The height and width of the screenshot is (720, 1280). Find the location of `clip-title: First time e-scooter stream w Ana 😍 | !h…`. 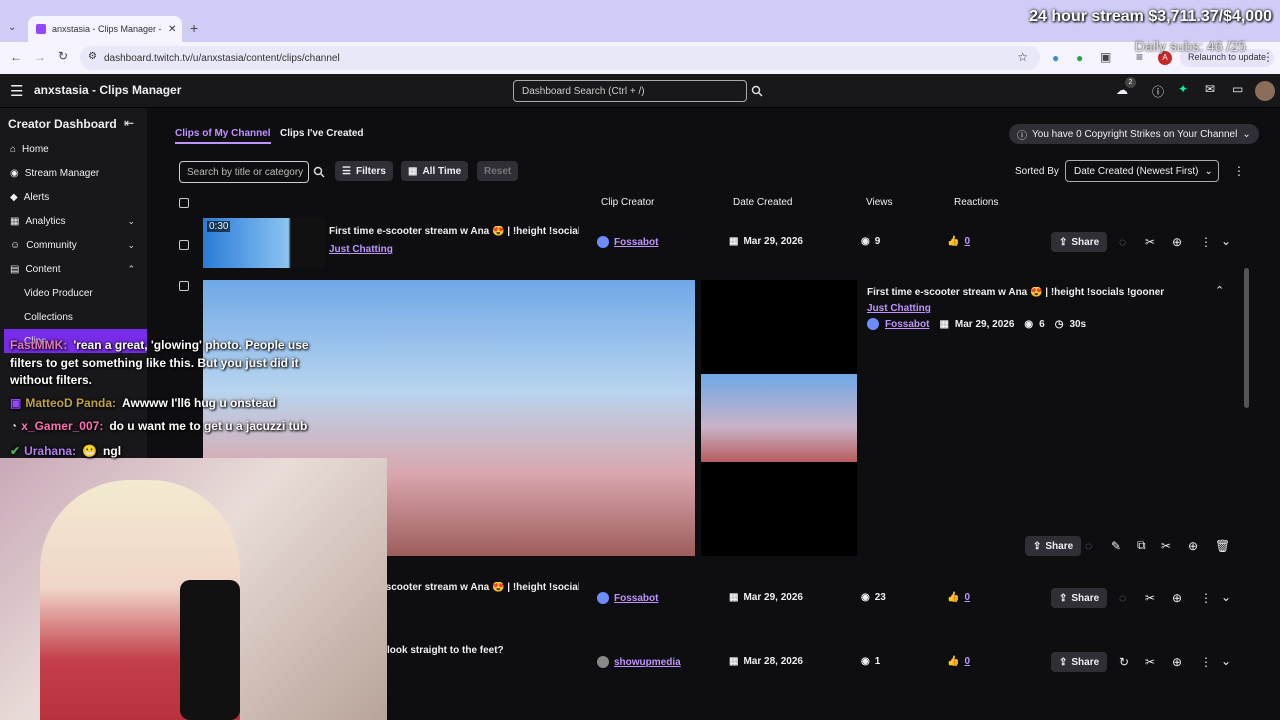

clip-title: First time e-scooter stream w Ana 😍 | !h… is located at coordinates (454, 231).